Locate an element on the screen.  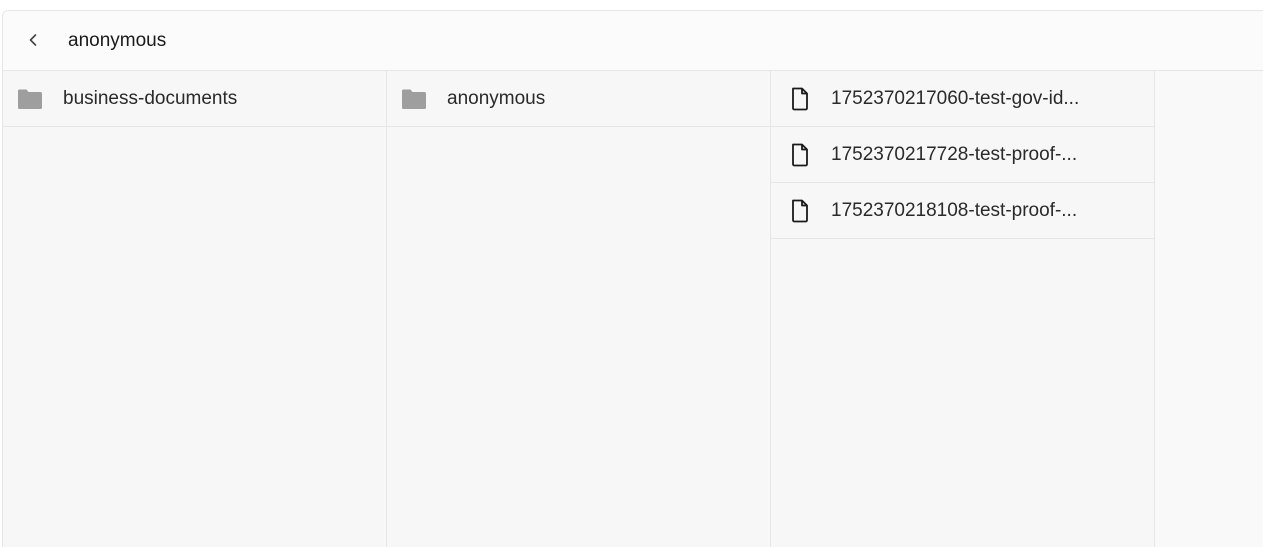
folder-item-business-documents: business-documents is located at coordinates (194, 99).